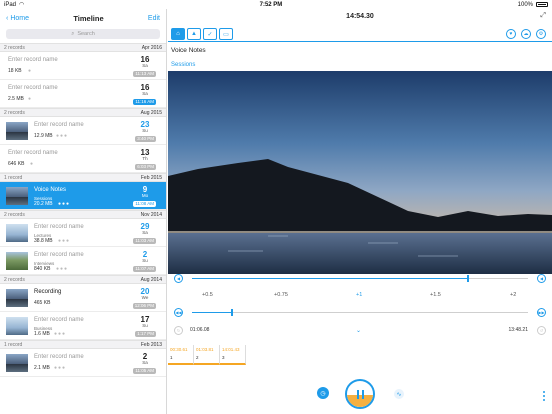 The image size is (552, 414). I want to click on search-icon: ⌕, so click(73, 33).